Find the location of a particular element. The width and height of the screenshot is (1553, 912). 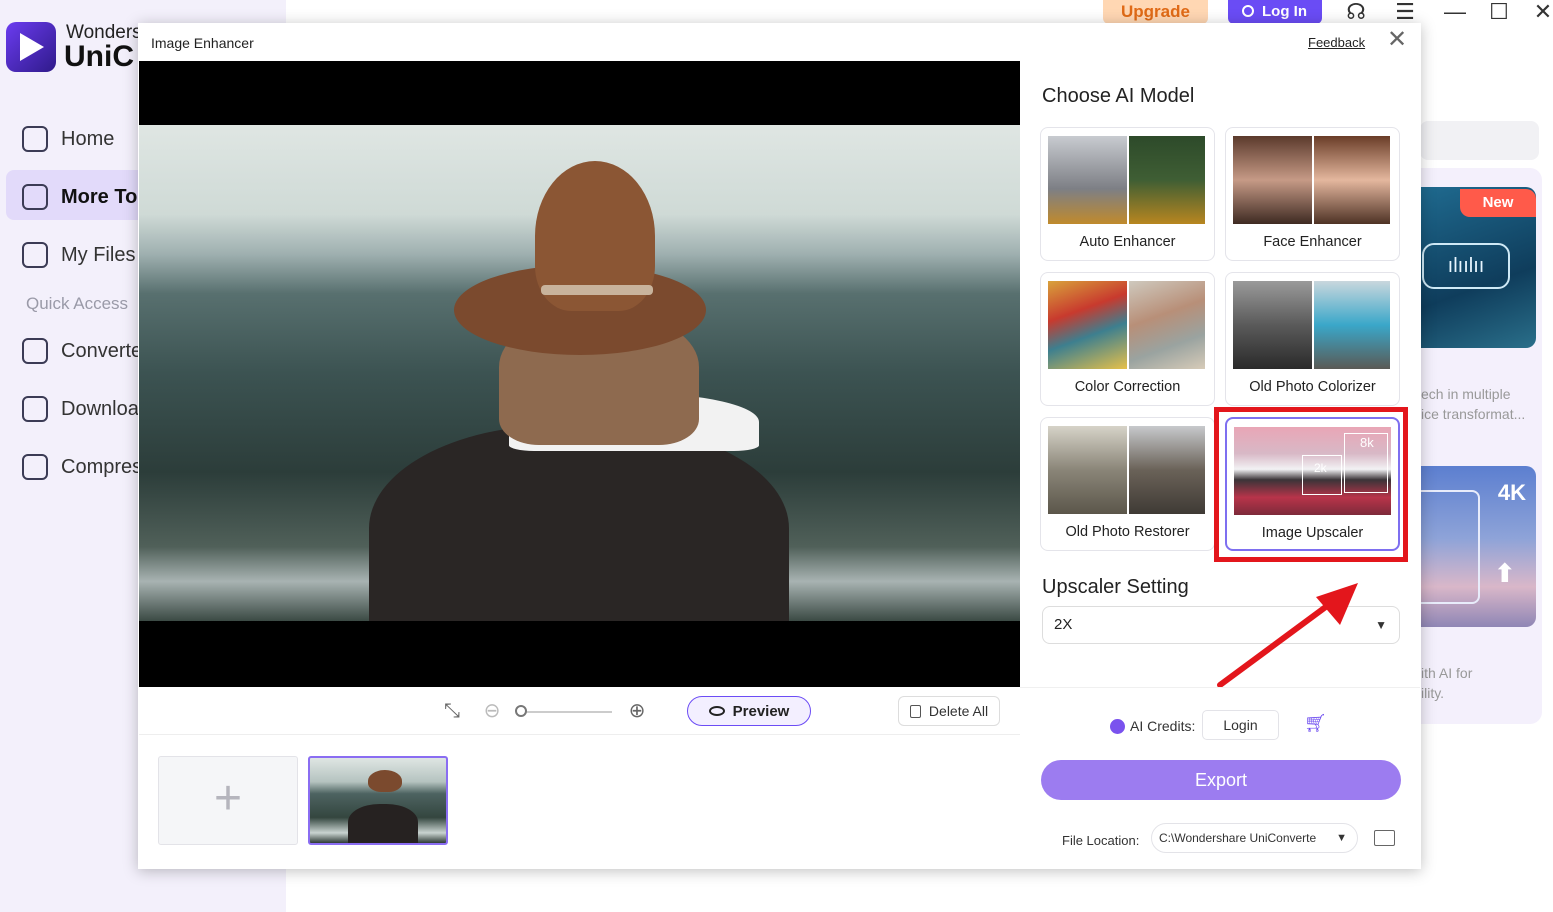

file-location-label: File Location: is located at coordinates (1101, 840).